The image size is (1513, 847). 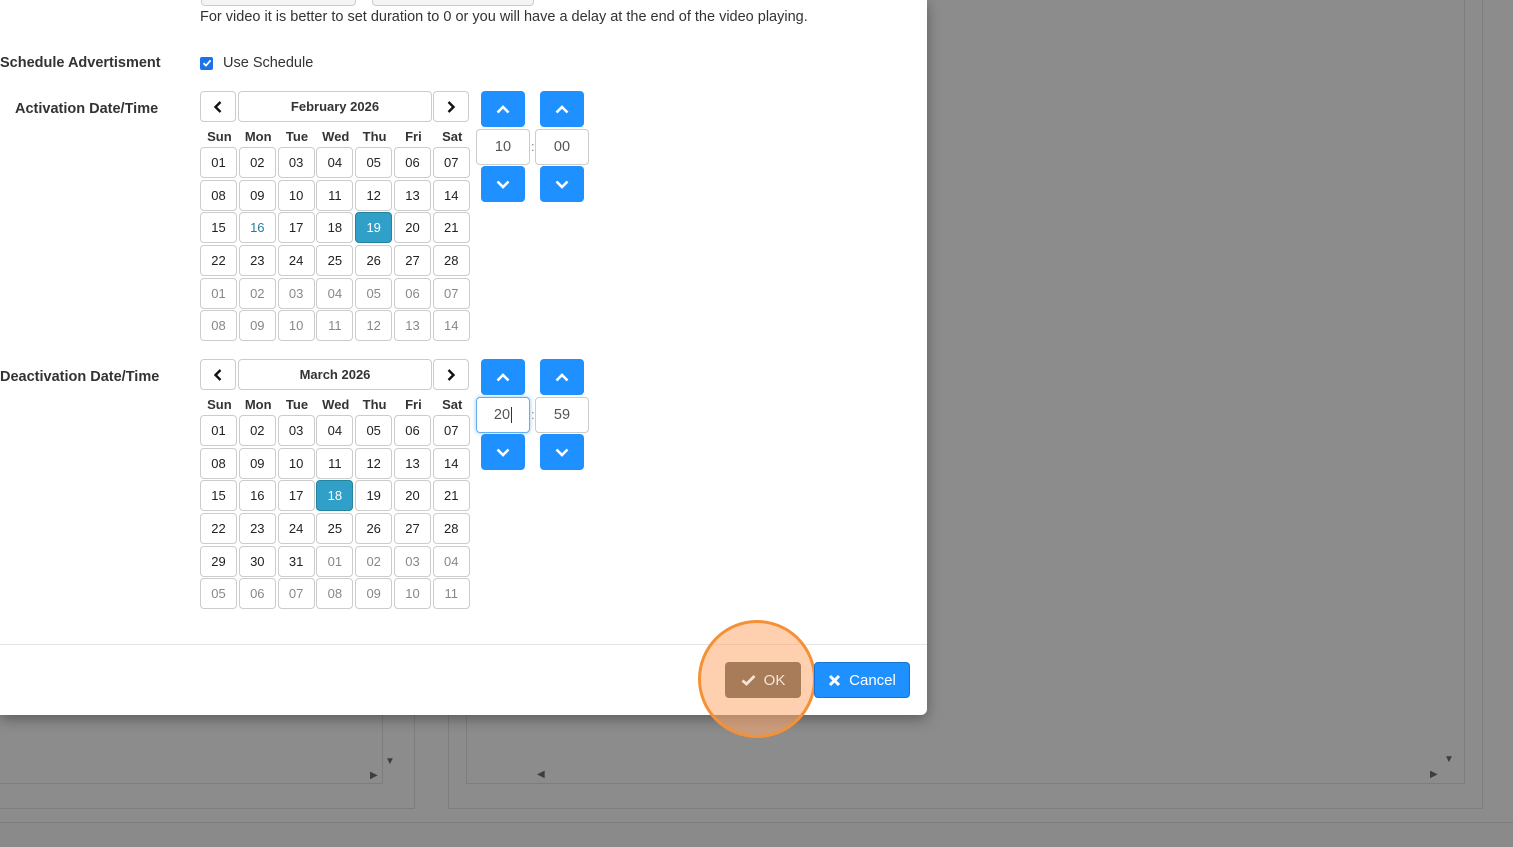 I want to click on day-cell: 16, so click(x=257, y=496).